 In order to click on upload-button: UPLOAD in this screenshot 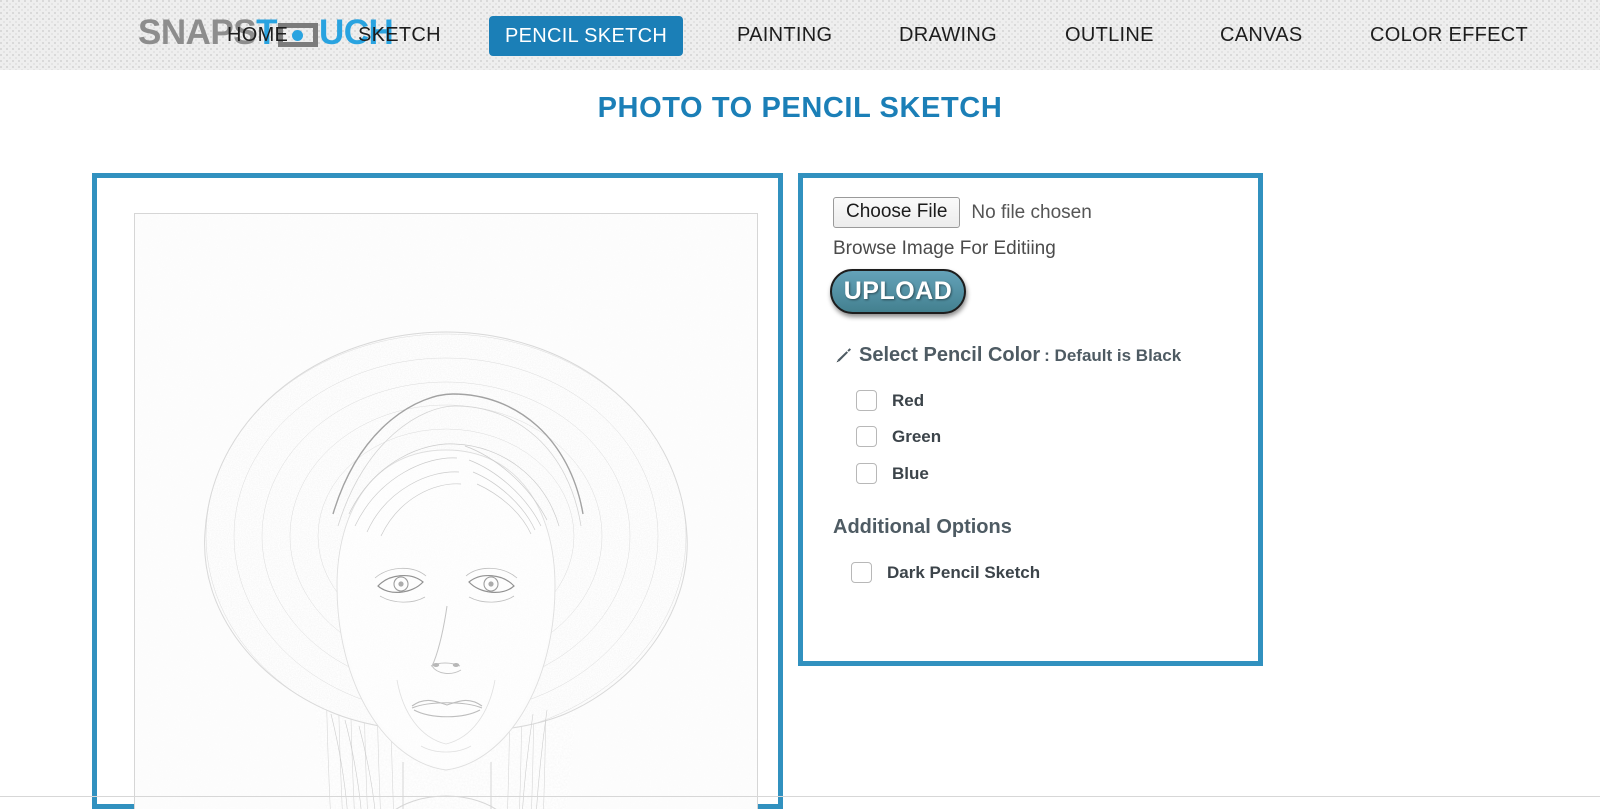, I will do `click(898, 291)`.